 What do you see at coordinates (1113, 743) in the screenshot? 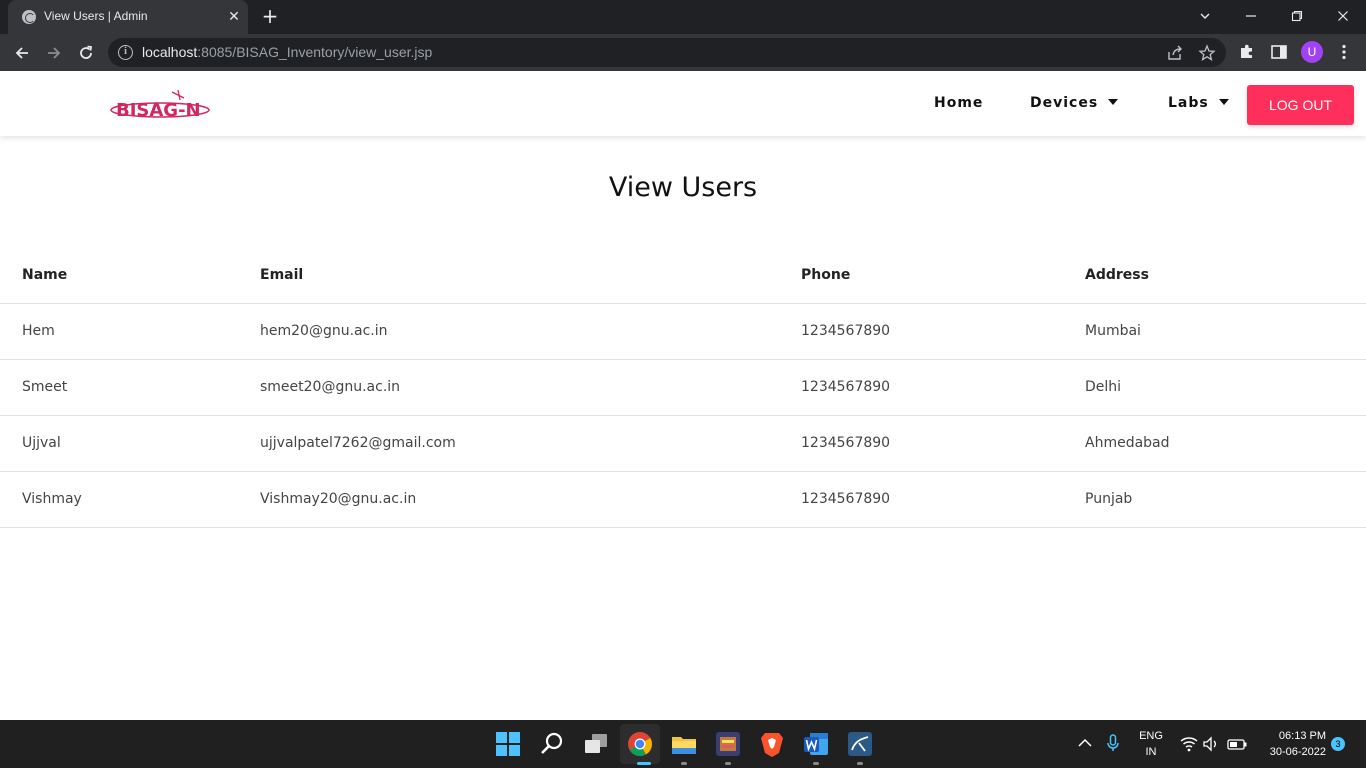
I see `microphone-icon` at bounding box center [1113, 743].